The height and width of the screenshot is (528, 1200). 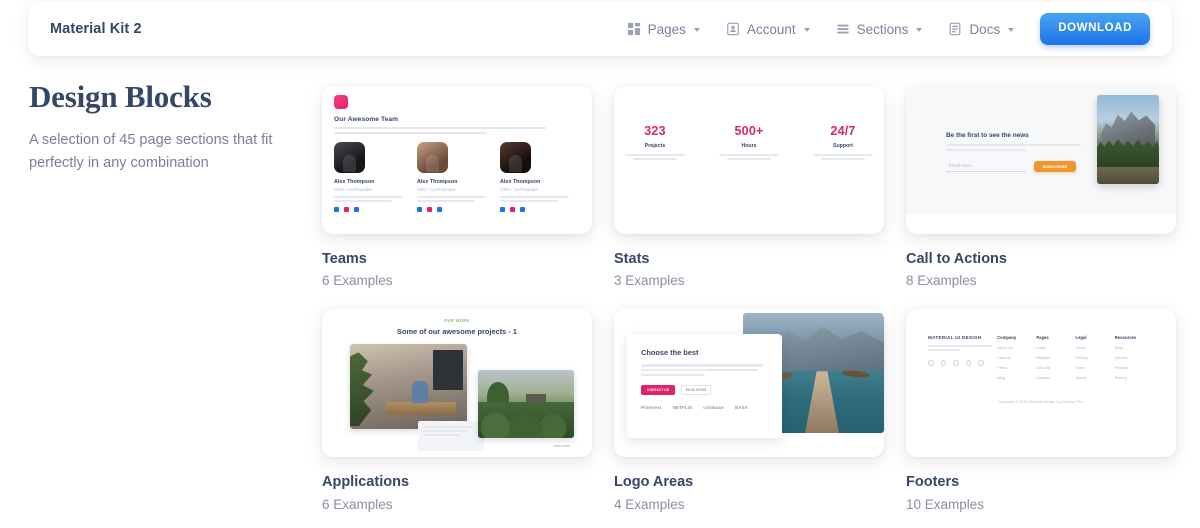 What do you see at coordinates (670, 353) in the screenshot?
I see `logo-areas-heading: Choose the best` at bounding box center [670, 353].